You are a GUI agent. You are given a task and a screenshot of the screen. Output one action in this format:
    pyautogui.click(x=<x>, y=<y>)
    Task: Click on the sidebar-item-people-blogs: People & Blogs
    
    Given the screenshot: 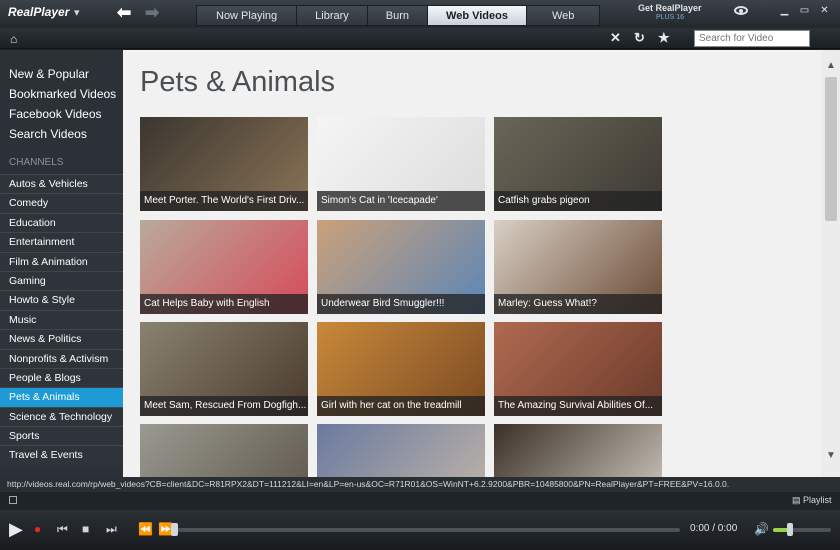 What is the action you would take?
    pyautogui.click(x=61, y=377)
    